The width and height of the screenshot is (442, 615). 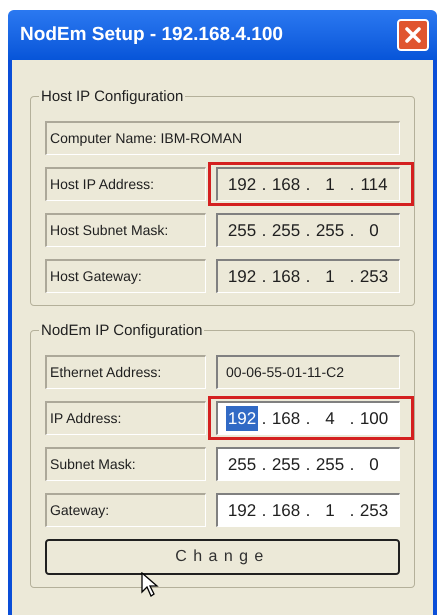 I want to click on change-button: Change, so click(x=222, y=557).